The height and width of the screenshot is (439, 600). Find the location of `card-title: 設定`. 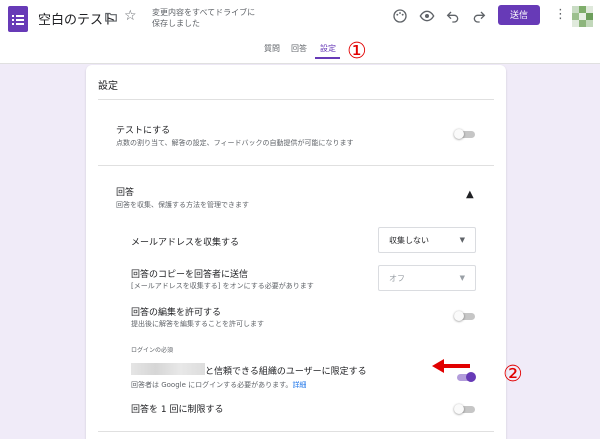

card-title: 設定 is located at coordinates (108, 86).